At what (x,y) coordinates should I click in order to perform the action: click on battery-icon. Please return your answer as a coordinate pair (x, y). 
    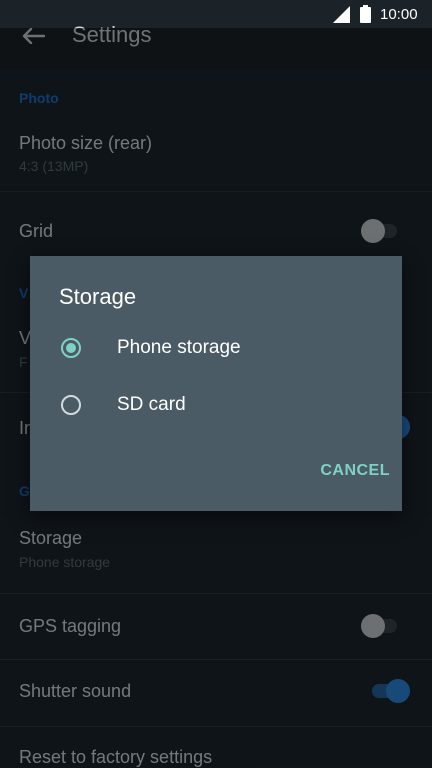
    Looking at the image, I should click on (365, 14).